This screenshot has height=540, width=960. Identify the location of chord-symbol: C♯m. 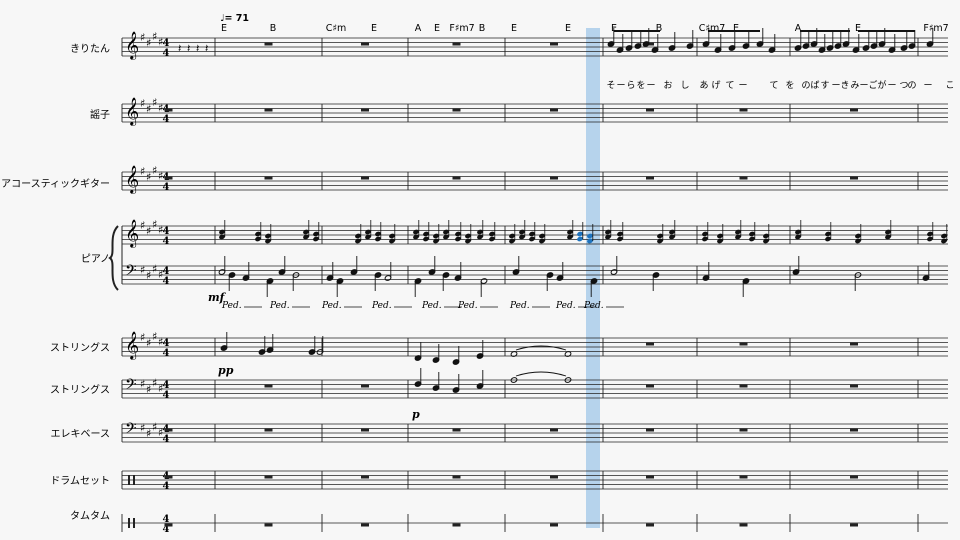
(336, 28).